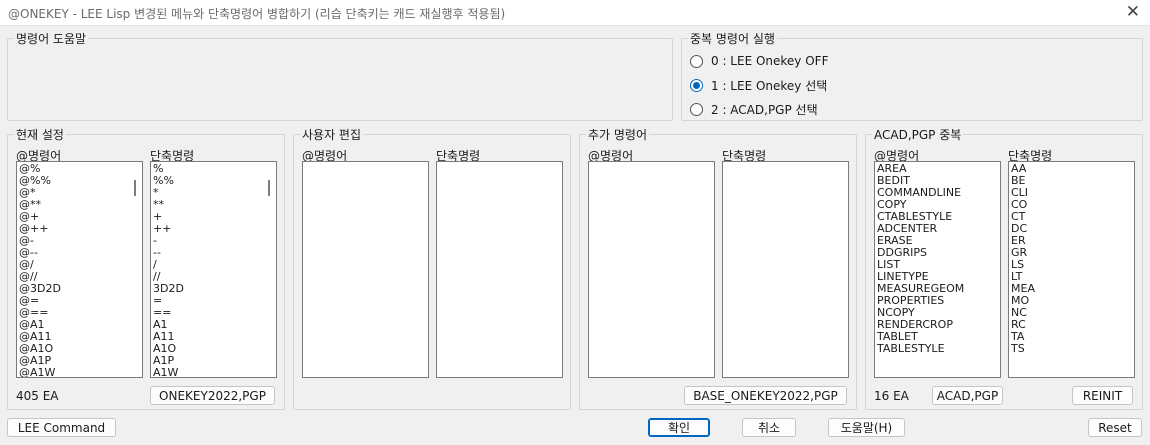 This screenshot has height=445, width=1150. I want to click on acad-short-list: AA BE CLI CO CT DC ER GR LS LT MEA MO NC RC TA TS, so click(1071, 269).